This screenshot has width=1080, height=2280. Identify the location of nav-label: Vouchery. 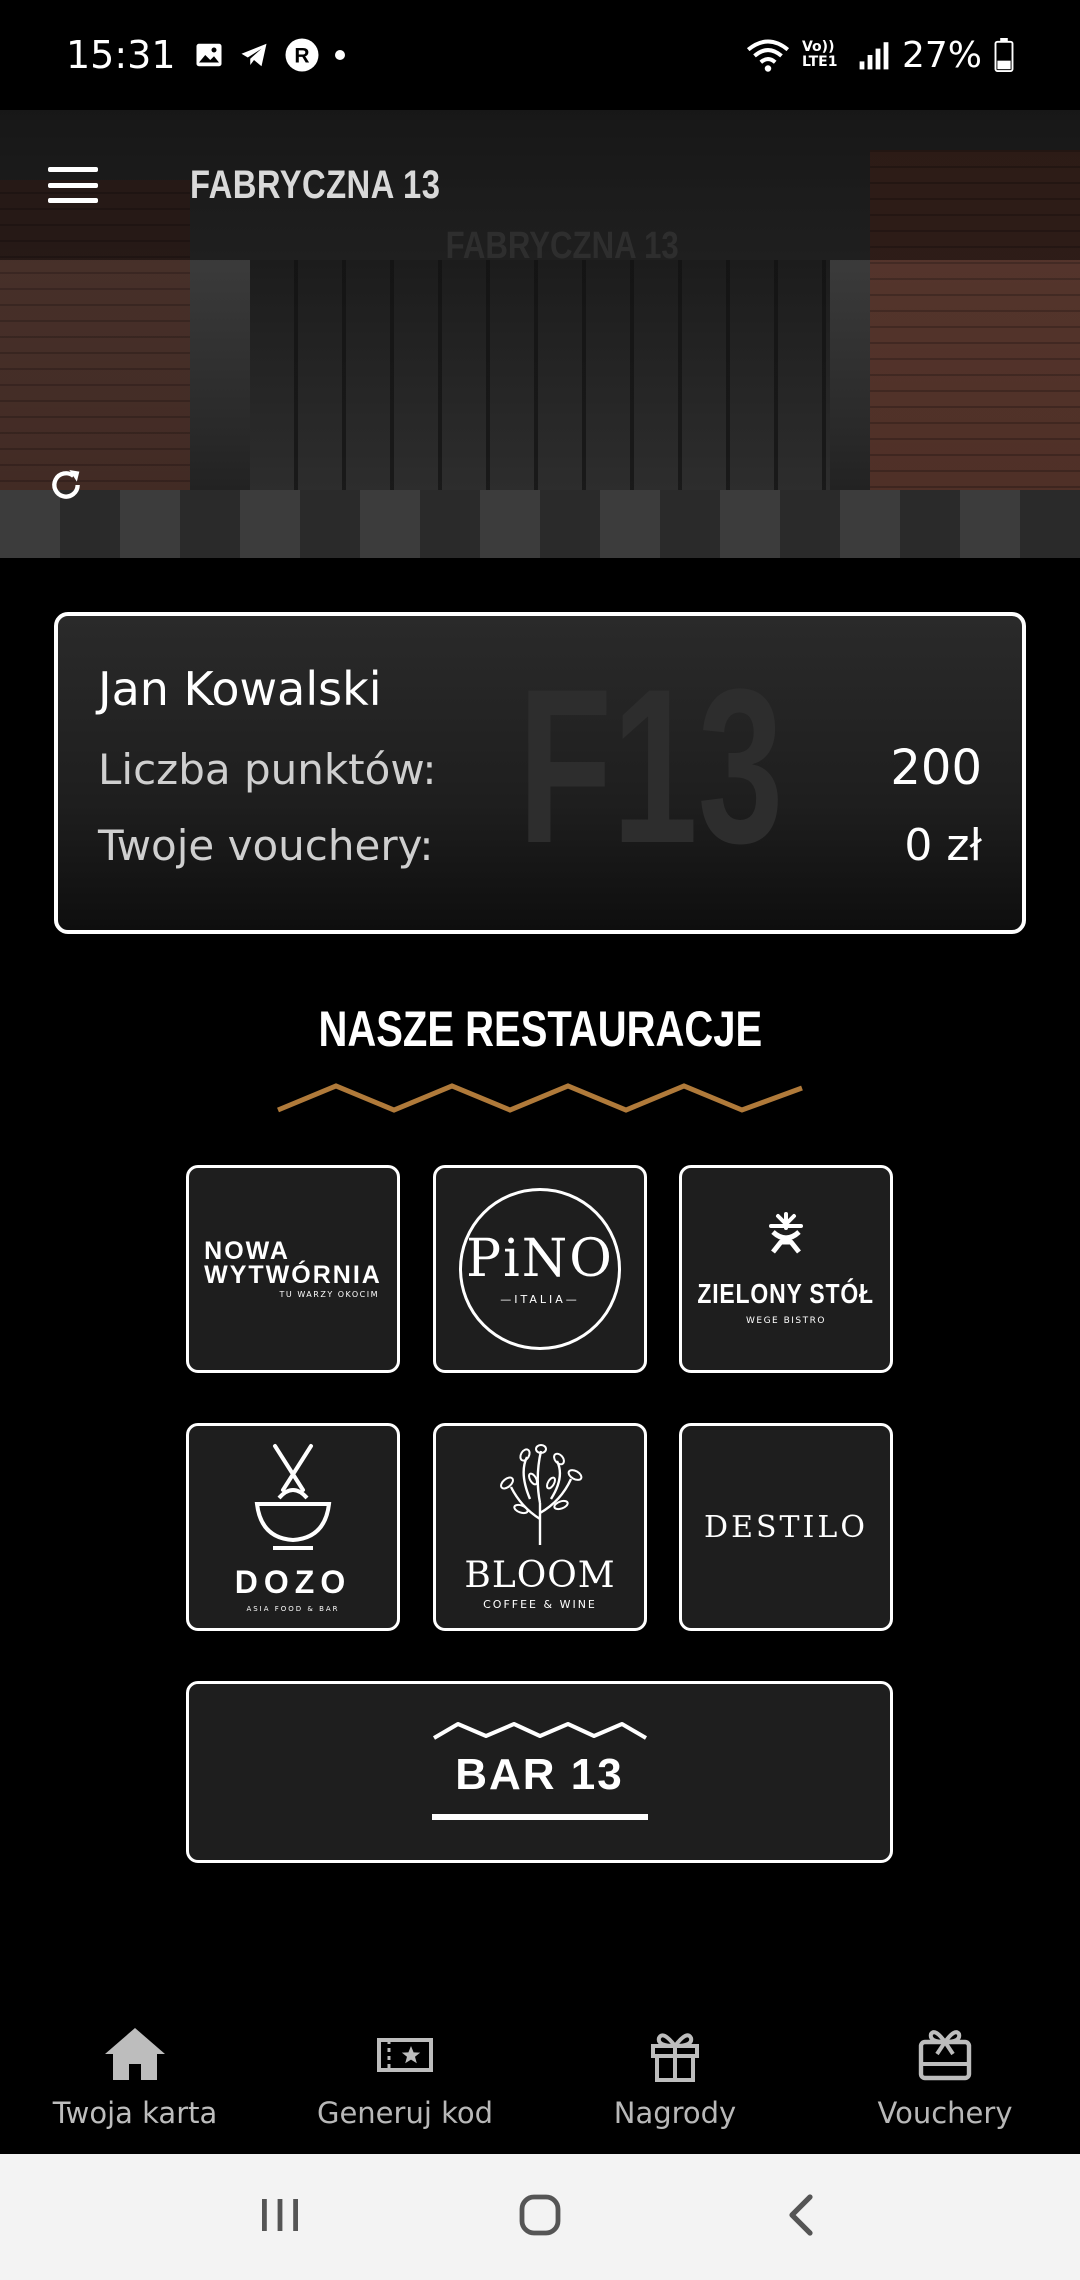
(945, 2113).